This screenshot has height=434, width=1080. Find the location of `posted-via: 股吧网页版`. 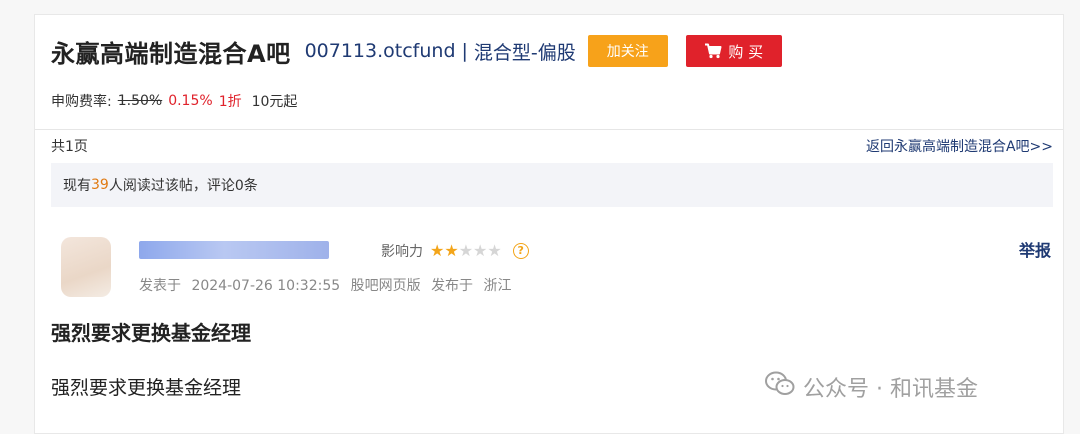

posted-via: 股吧网页版 is located at coordinates (385, 286).